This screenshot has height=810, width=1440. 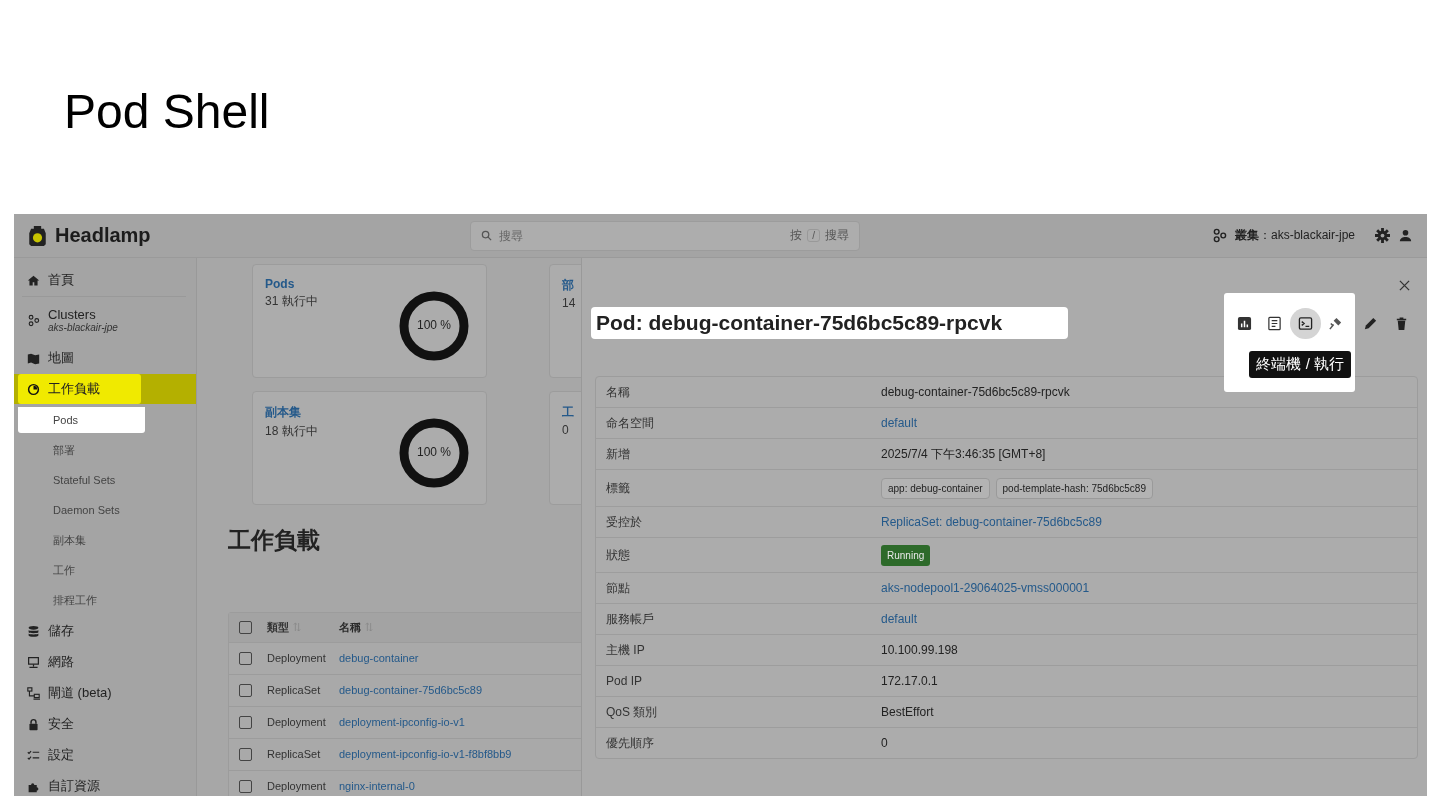 I want to click on label-chip: pod-template-hash: 75d6bc5c89, so click(x=1074, y=488).